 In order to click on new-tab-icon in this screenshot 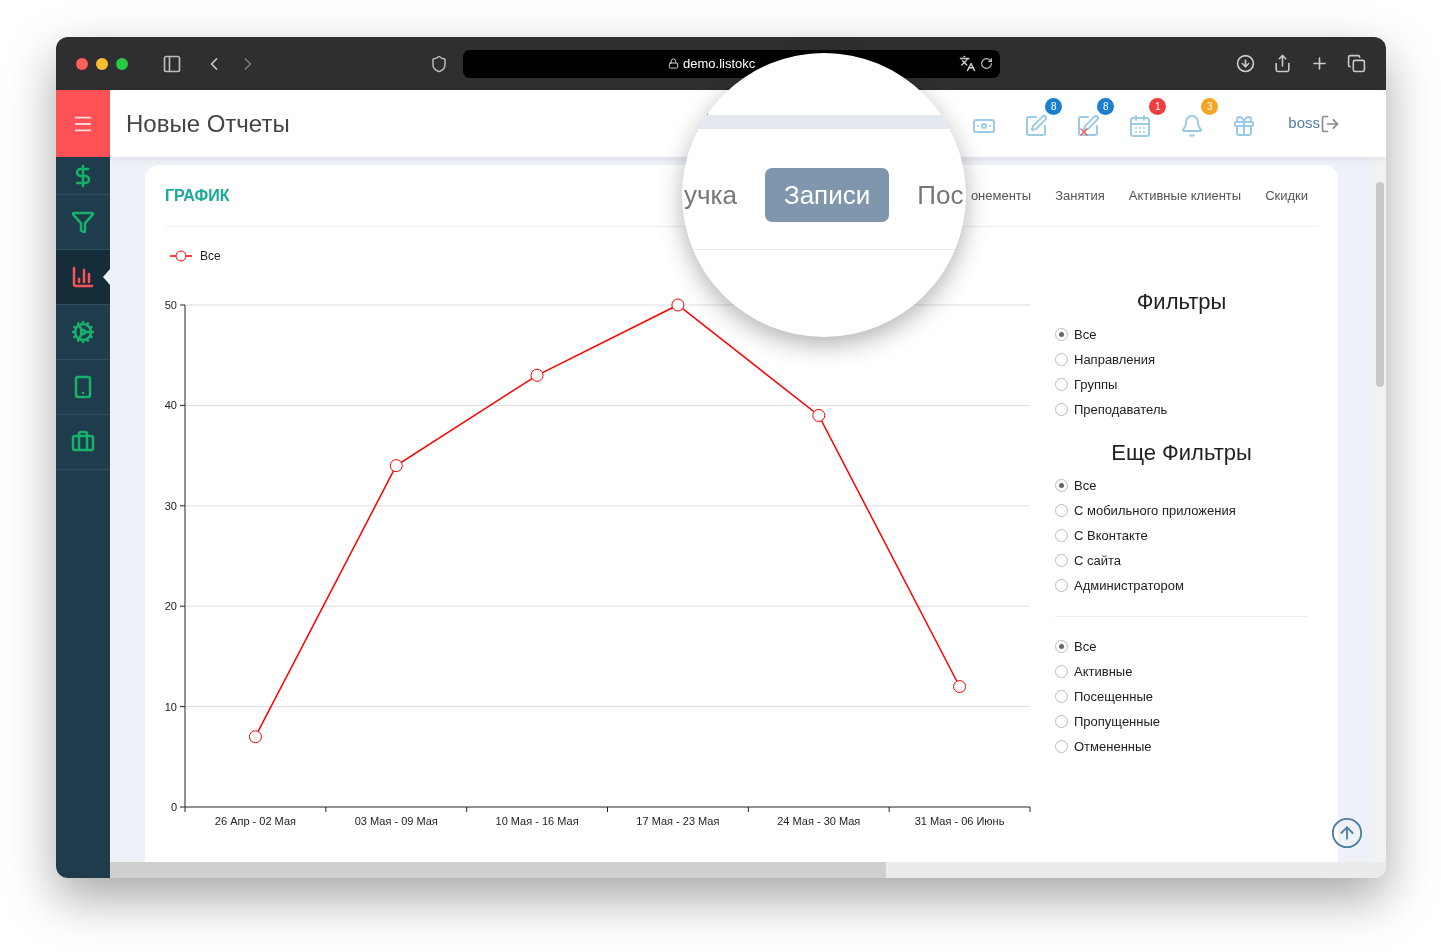, I will do `click(1319, 63)`.